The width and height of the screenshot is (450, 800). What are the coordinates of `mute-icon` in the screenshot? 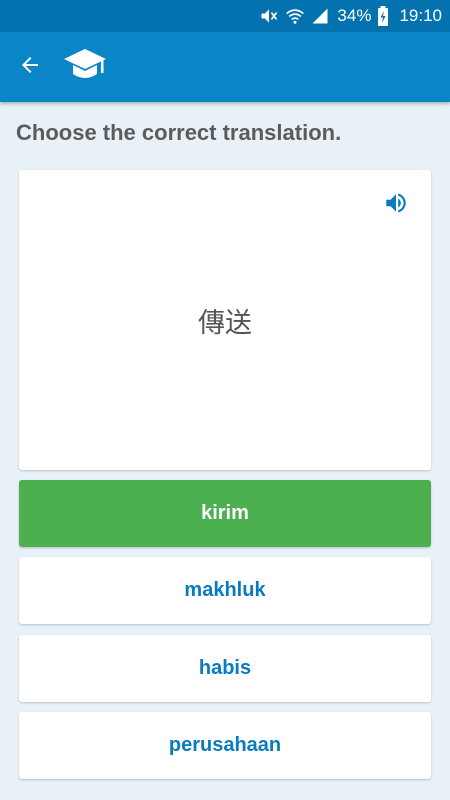 It's located at (269, 16).